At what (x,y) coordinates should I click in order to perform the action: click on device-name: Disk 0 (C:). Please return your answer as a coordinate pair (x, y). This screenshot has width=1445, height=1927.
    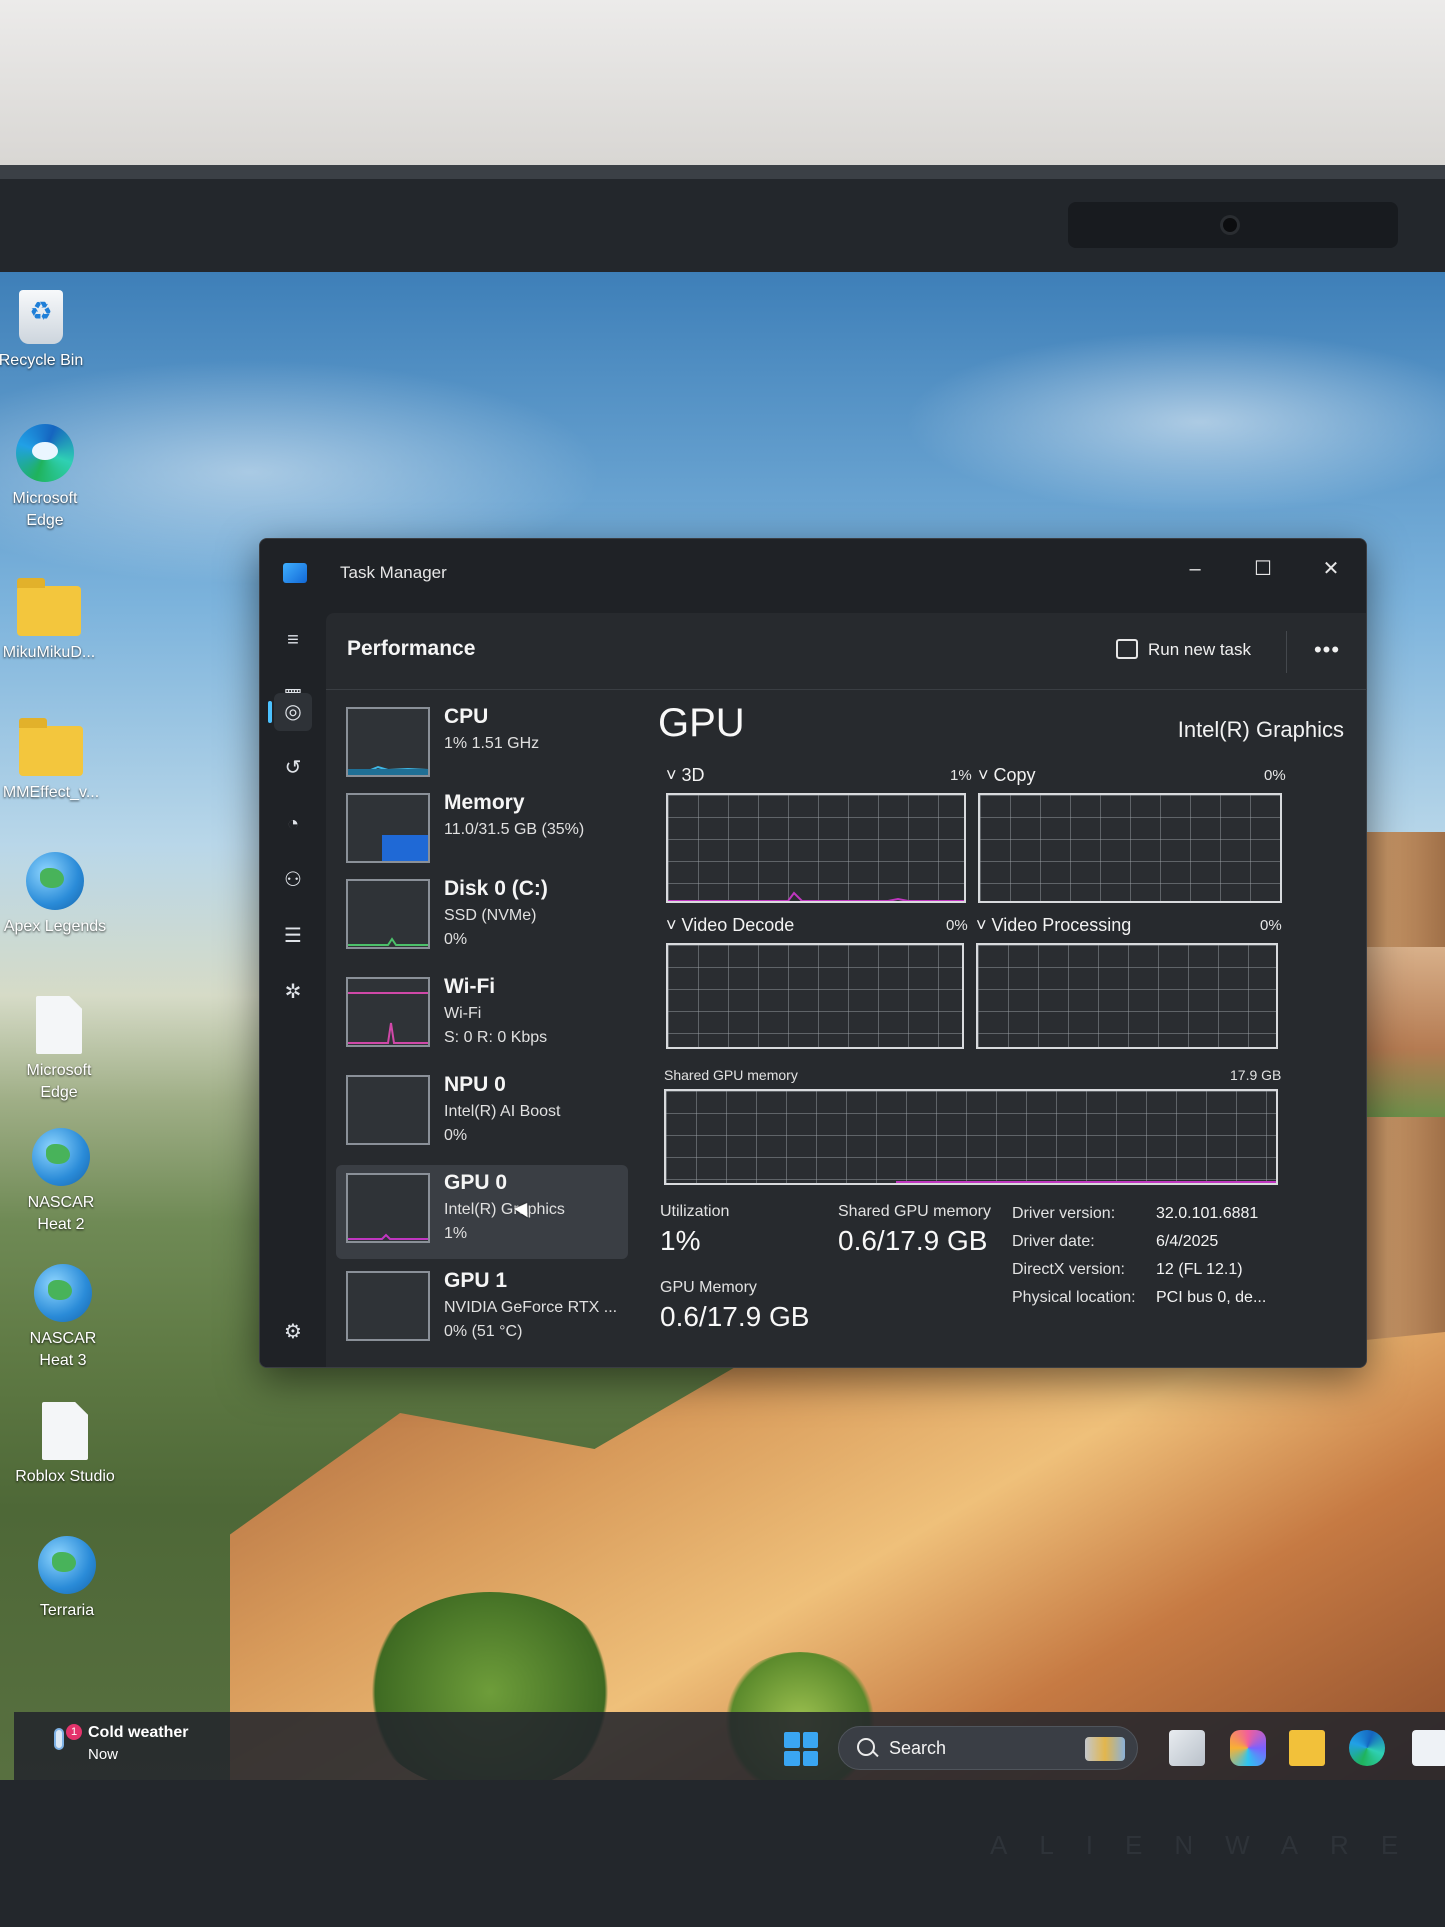
    Looking at the image, I should click on (496, 888).